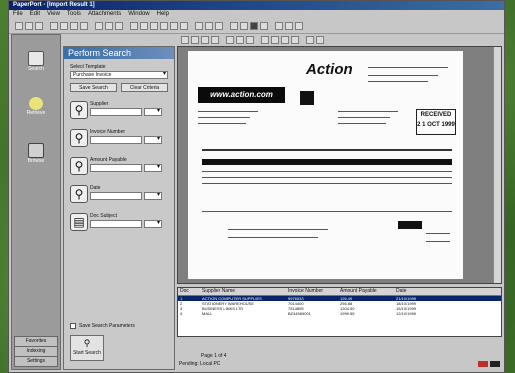  Describe the element at coordinates (398, 81) in the screenshot. I see `header-rule` at that location.